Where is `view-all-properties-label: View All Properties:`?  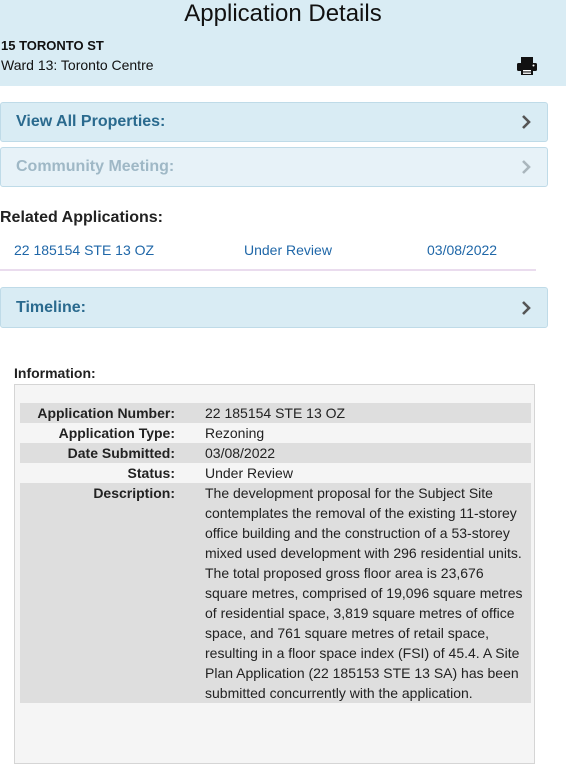 view-all-properties-label: View All Properties: is located at coordinates (91, 121).